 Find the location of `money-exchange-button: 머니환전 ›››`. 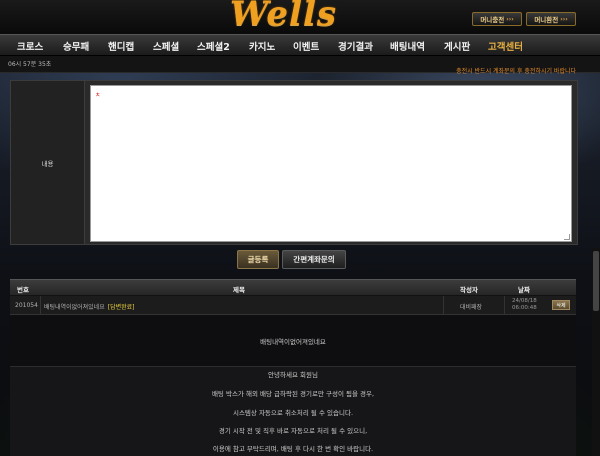

money-exchange-button: 머니환전 ››› is located at coordinates (551, 19).